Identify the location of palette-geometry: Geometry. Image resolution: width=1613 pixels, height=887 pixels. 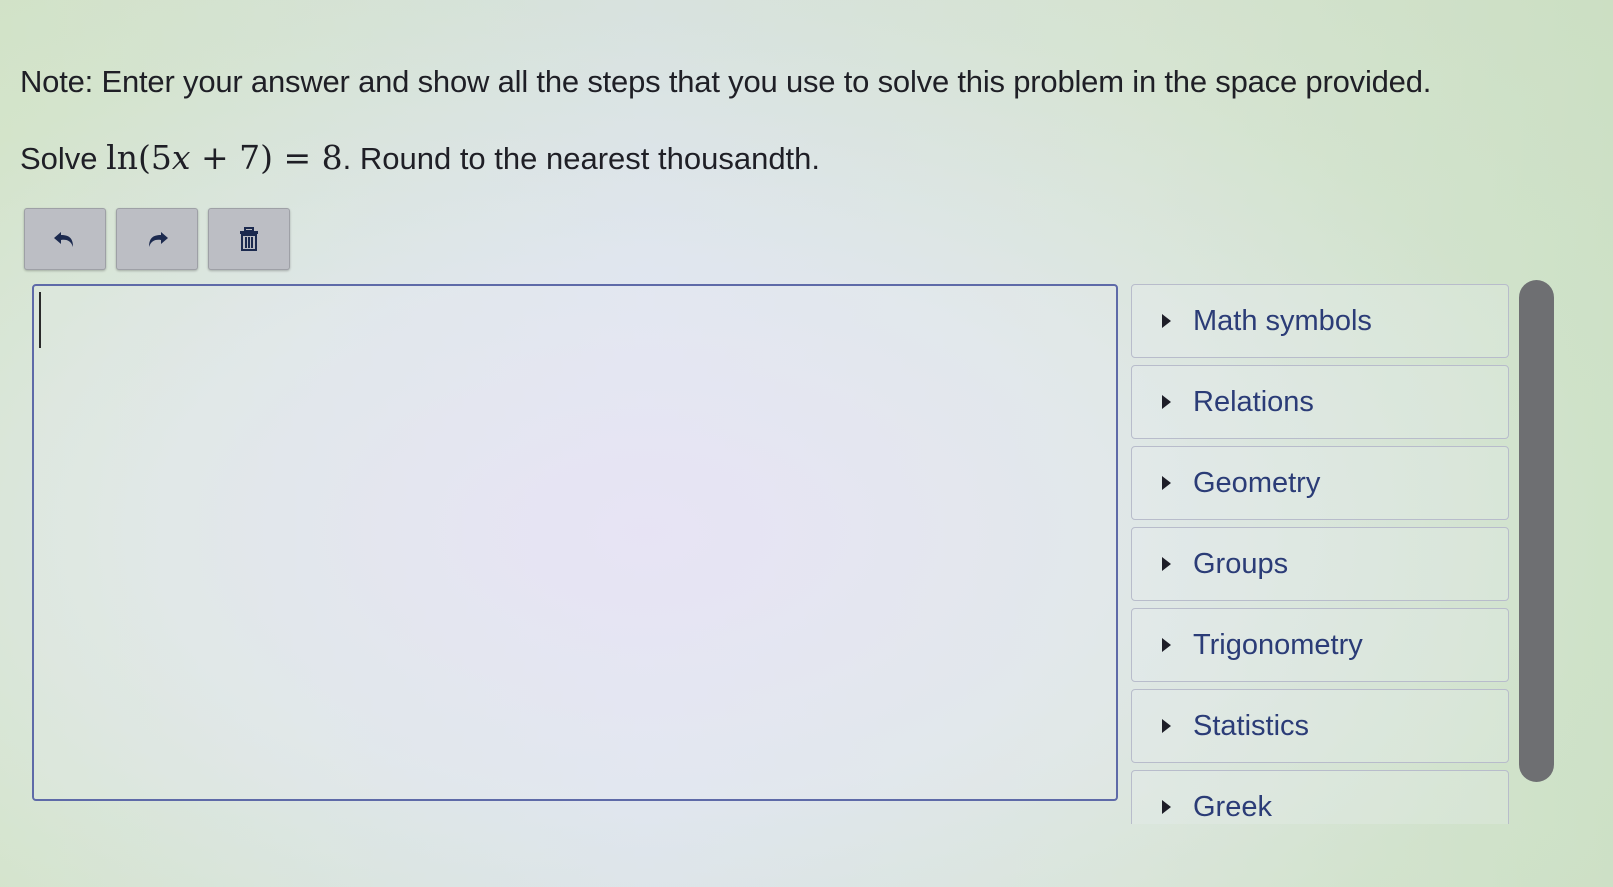
(1320, 483).